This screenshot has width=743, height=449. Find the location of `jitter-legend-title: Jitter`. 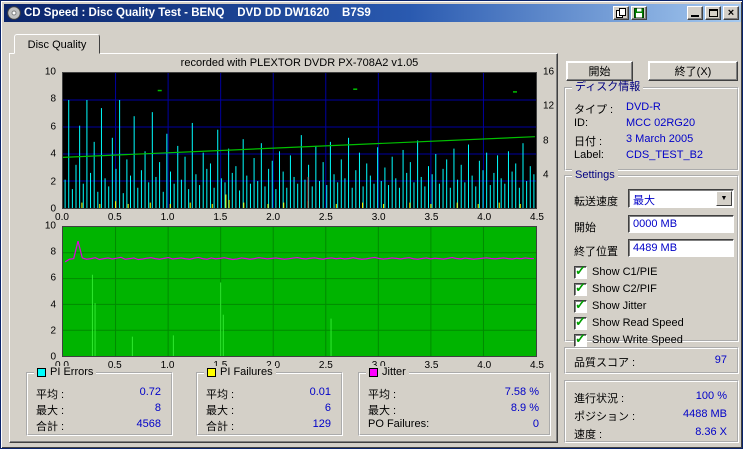

jitter-legend-title: Jitter is located at coordinates (387, 372).